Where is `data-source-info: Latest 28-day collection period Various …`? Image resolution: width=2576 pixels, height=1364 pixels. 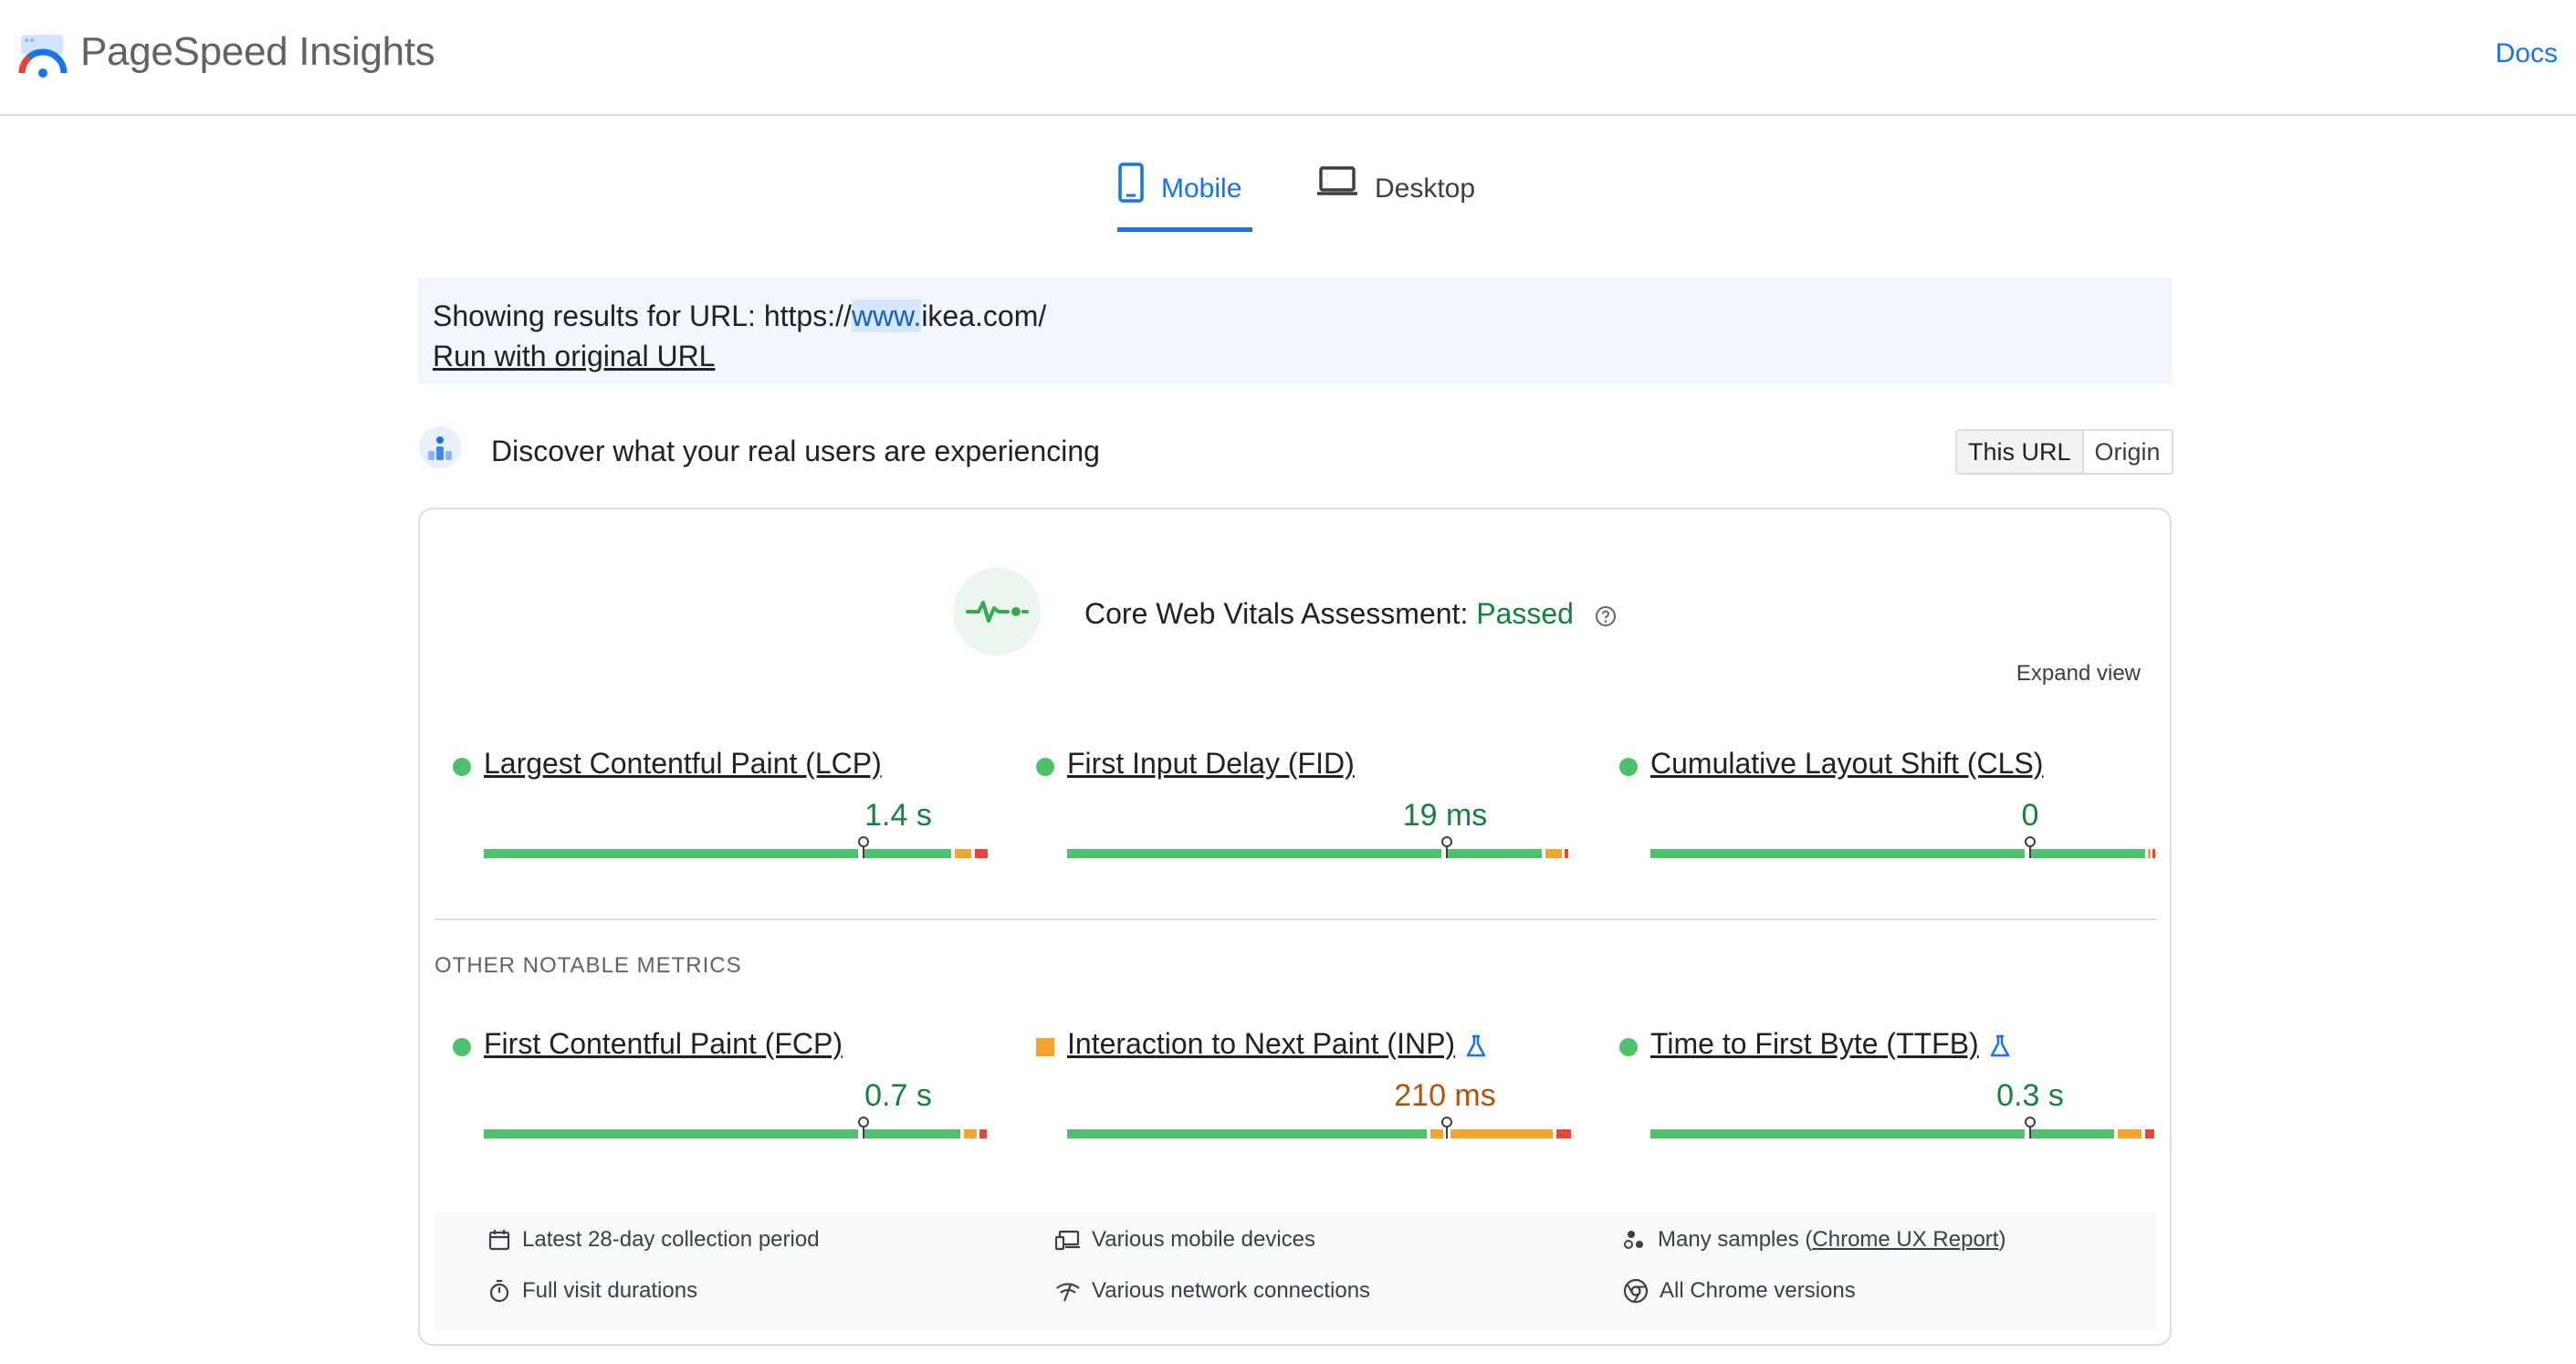
data-source-info: Latest 28-day collection period Various … is located at coordinates (1296, 1271).